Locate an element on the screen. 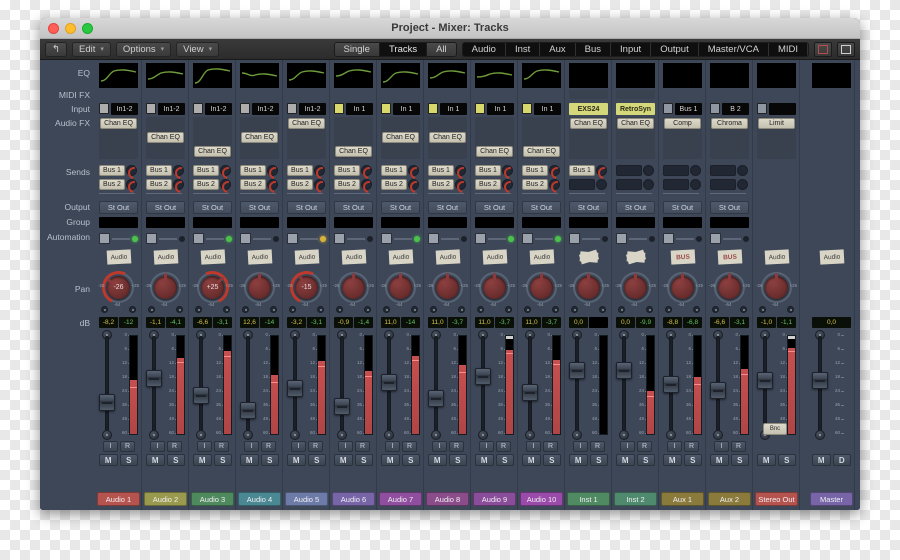  db-value: -14 is located at coordinates (410, 322).